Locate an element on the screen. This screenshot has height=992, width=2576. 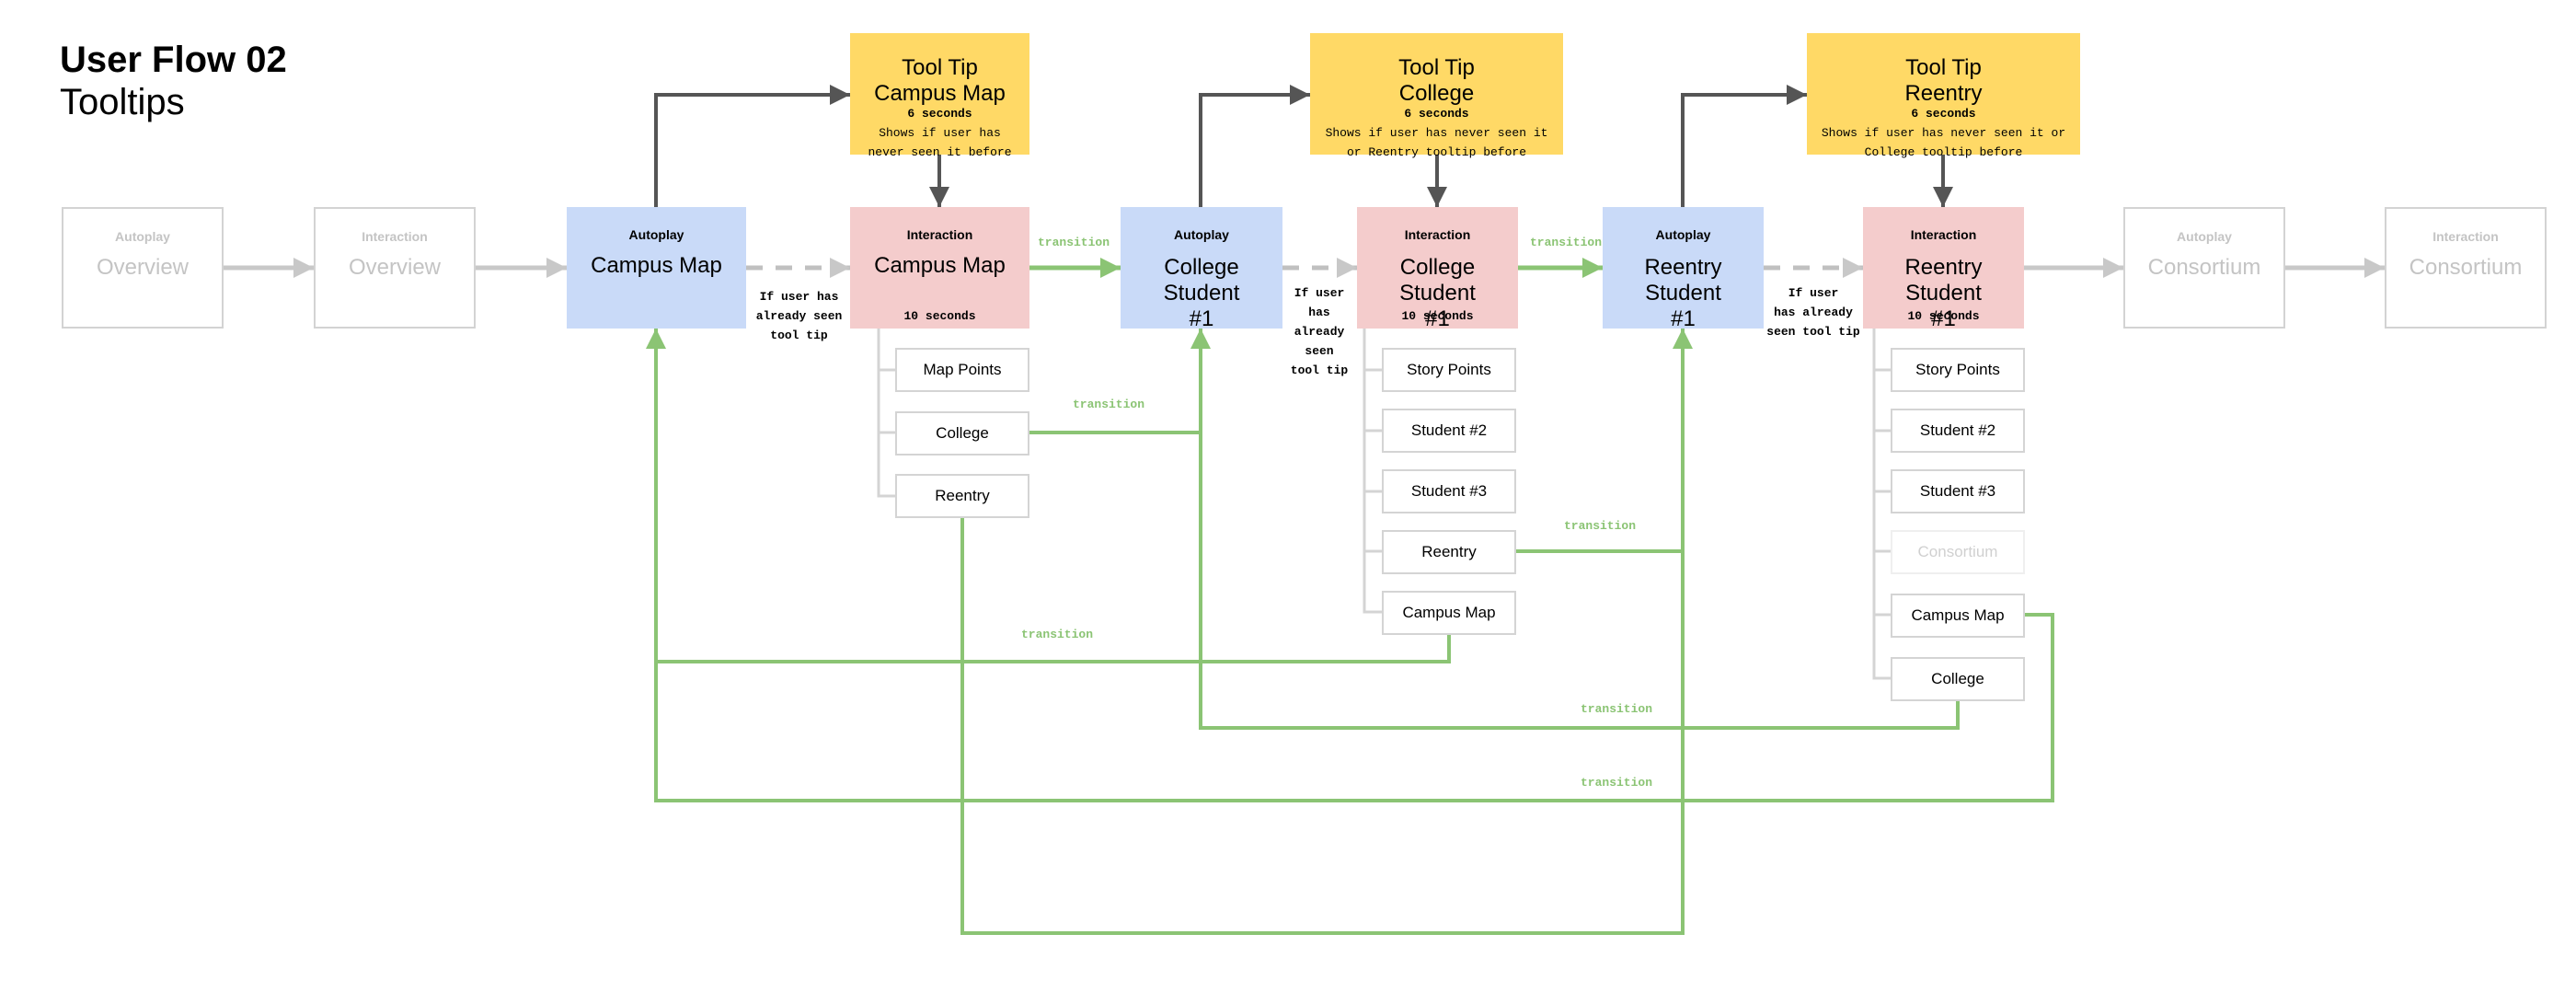
tooltip-target: Campus Map is located at coordinates (940, 94).